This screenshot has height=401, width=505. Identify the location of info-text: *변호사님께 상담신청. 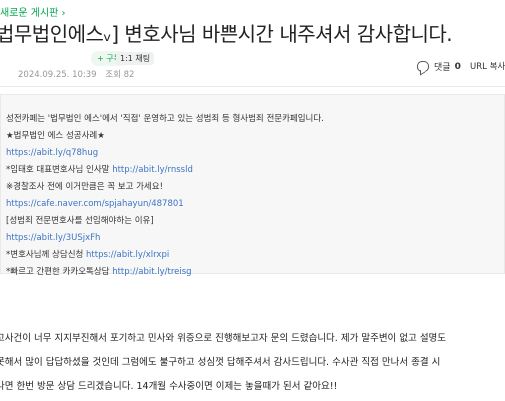
(46, 255).